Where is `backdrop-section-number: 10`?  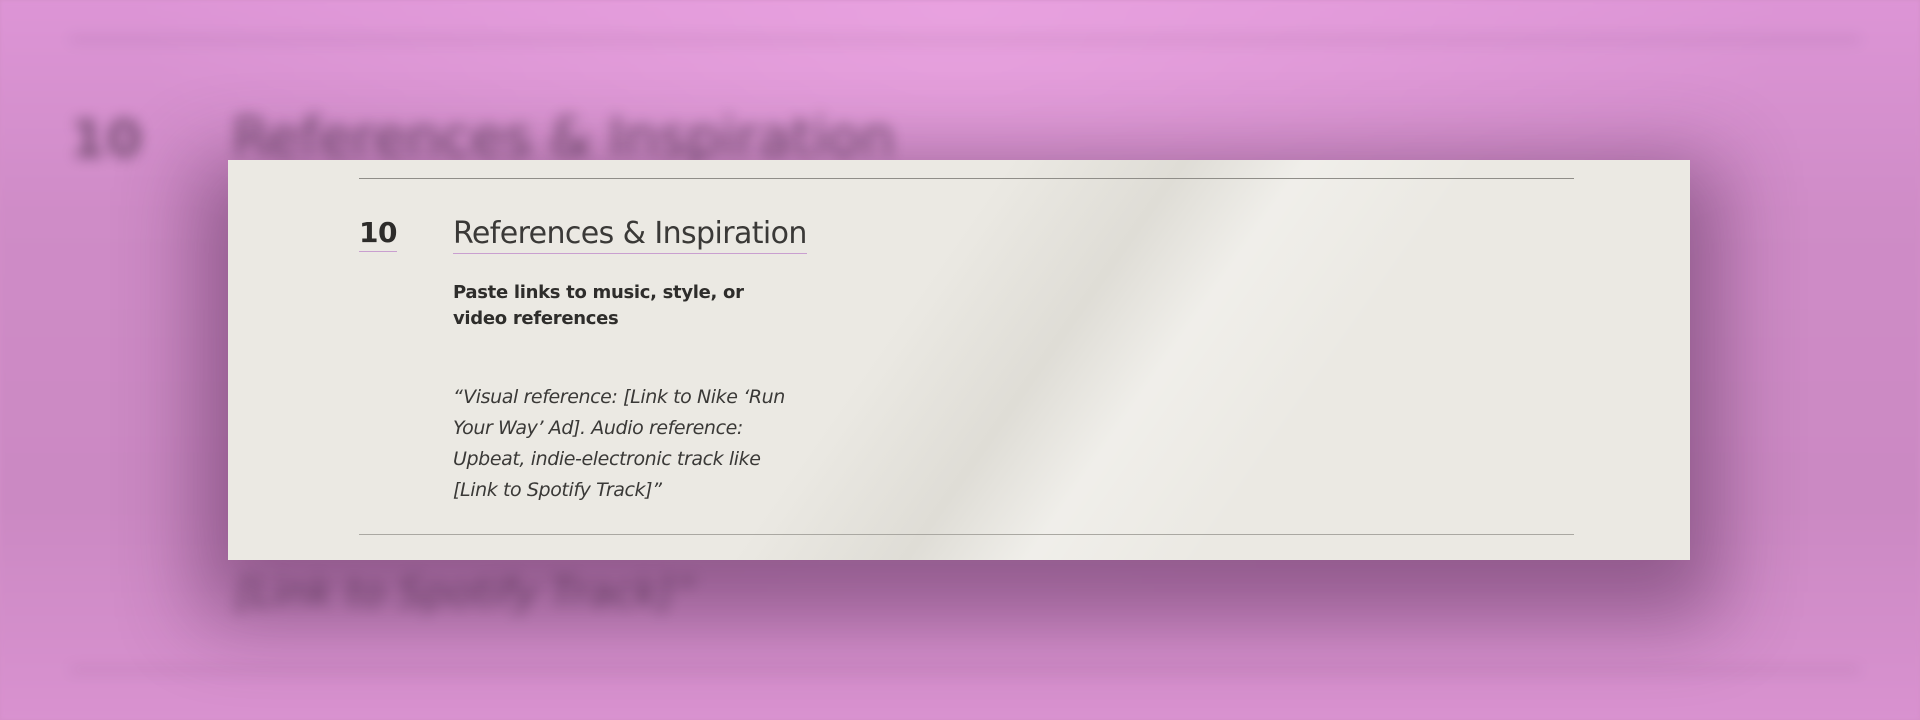
backdrop-section-number: 10 is located at coordinates (106, 140).